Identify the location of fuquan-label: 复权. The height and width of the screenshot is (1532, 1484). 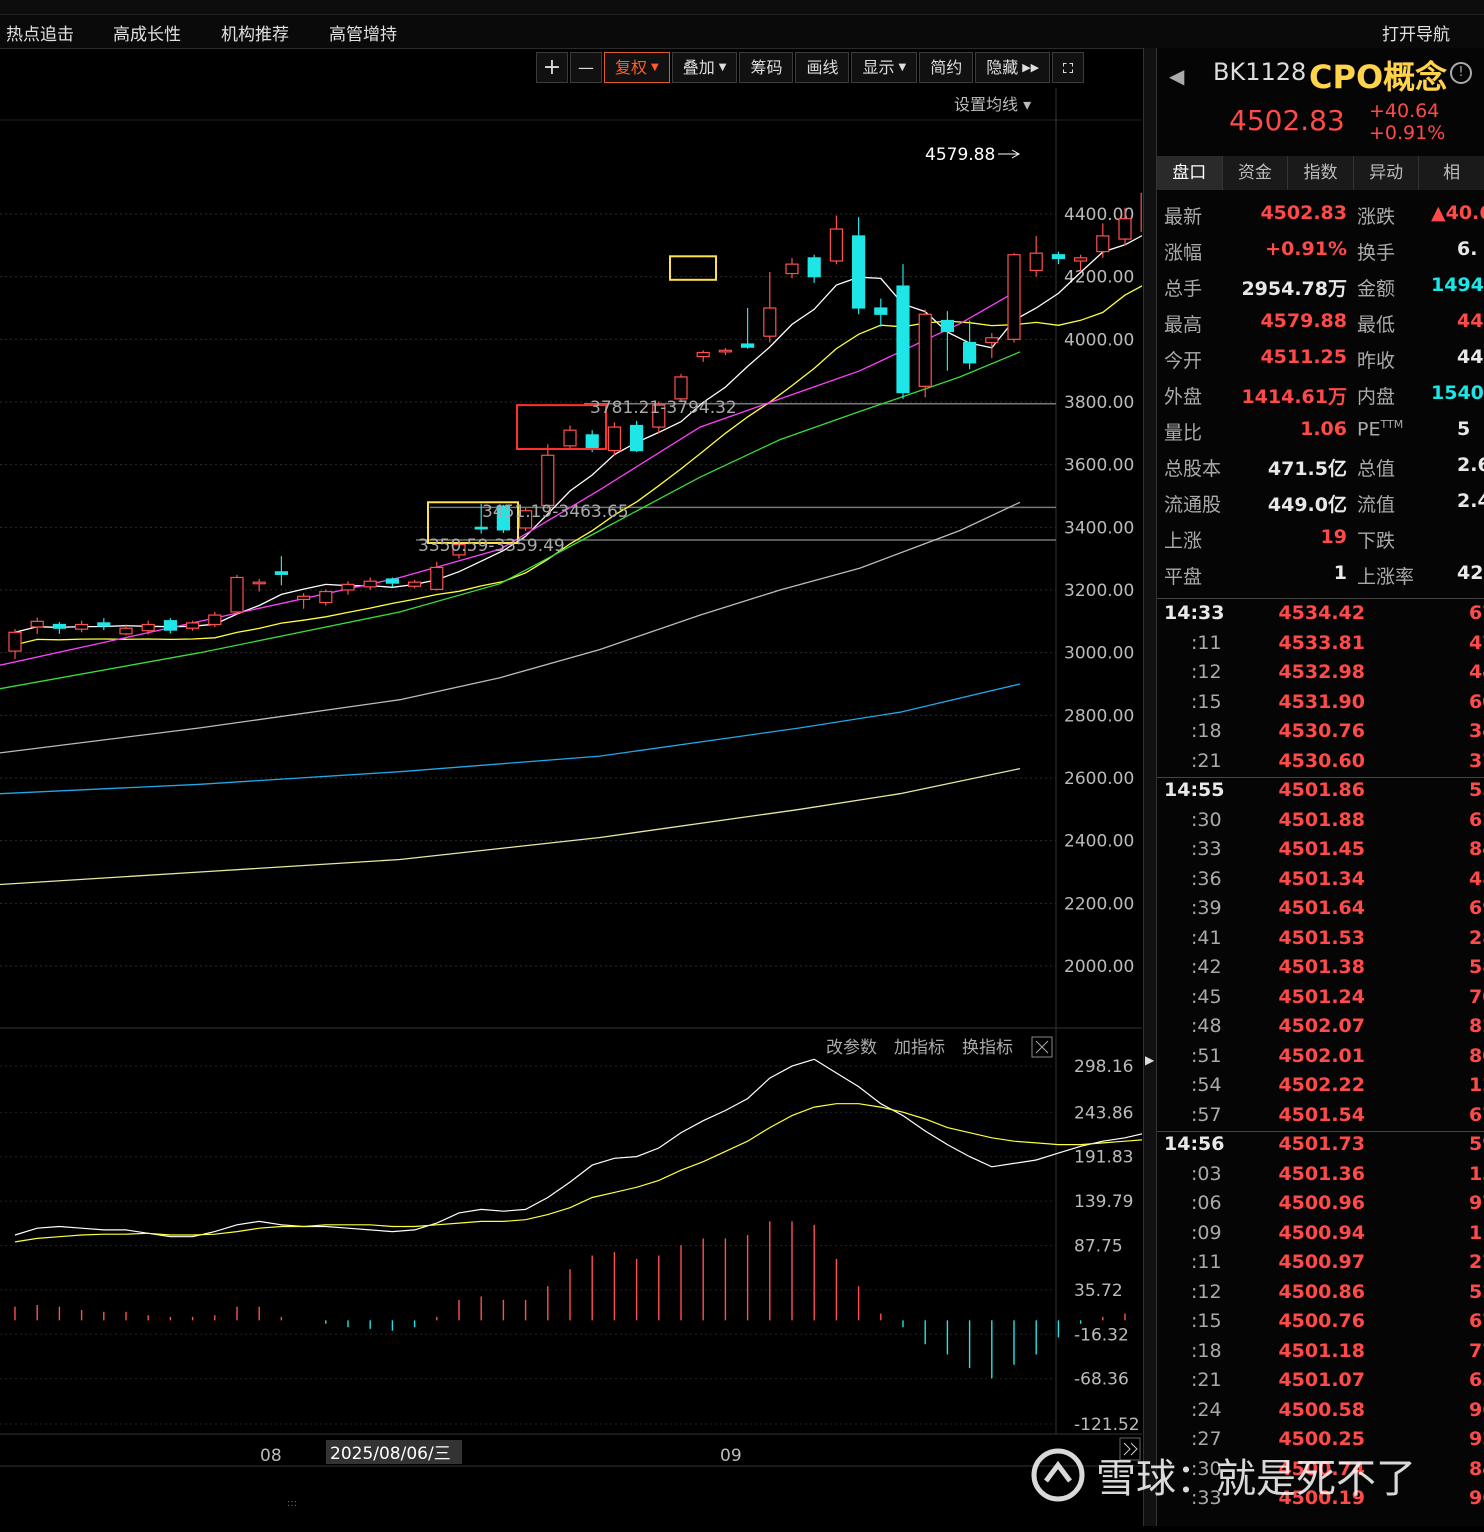
(631, 67).